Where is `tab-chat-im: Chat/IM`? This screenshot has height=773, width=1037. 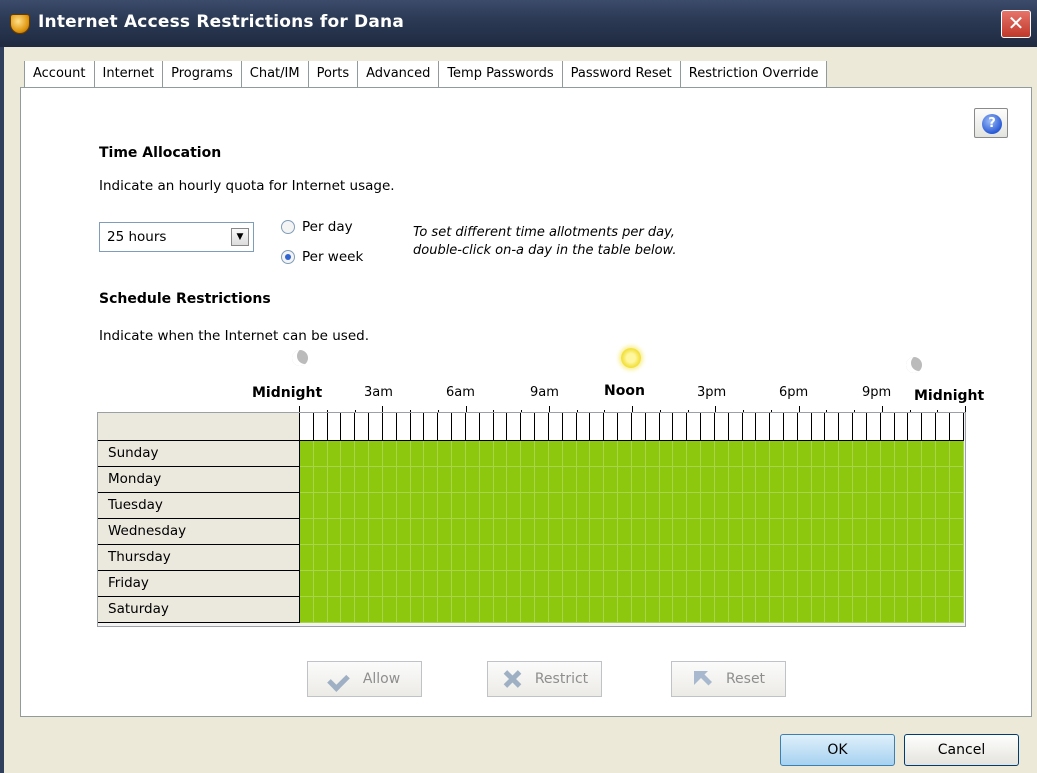 tab-chat-im: Chat/IM is located at coordinates (275, 74).